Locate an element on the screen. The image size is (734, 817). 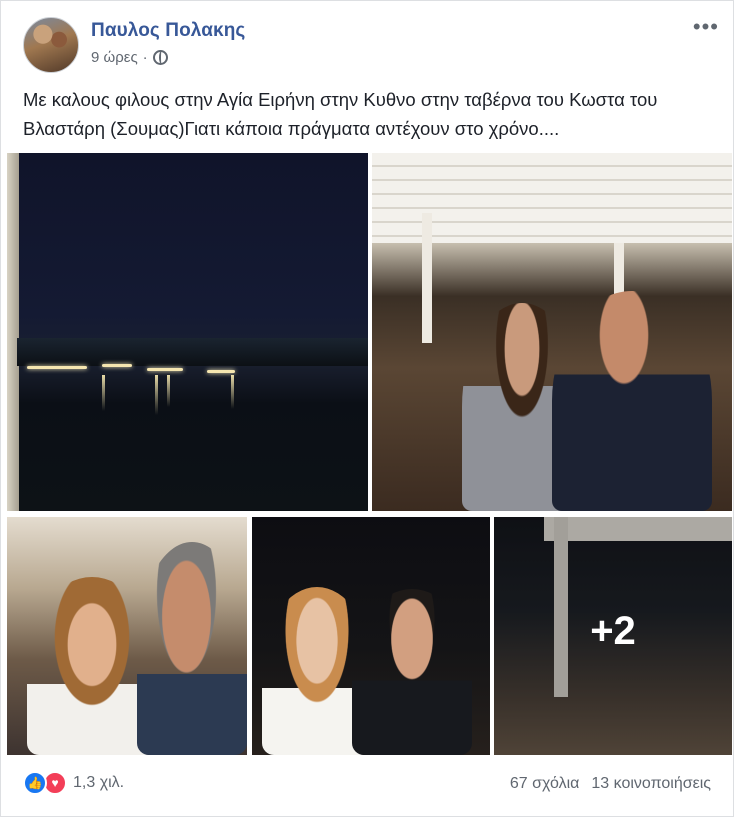
post-header: Παυλος Πολακης 9 ώρες · ••• is located at coordinates (372, 45).